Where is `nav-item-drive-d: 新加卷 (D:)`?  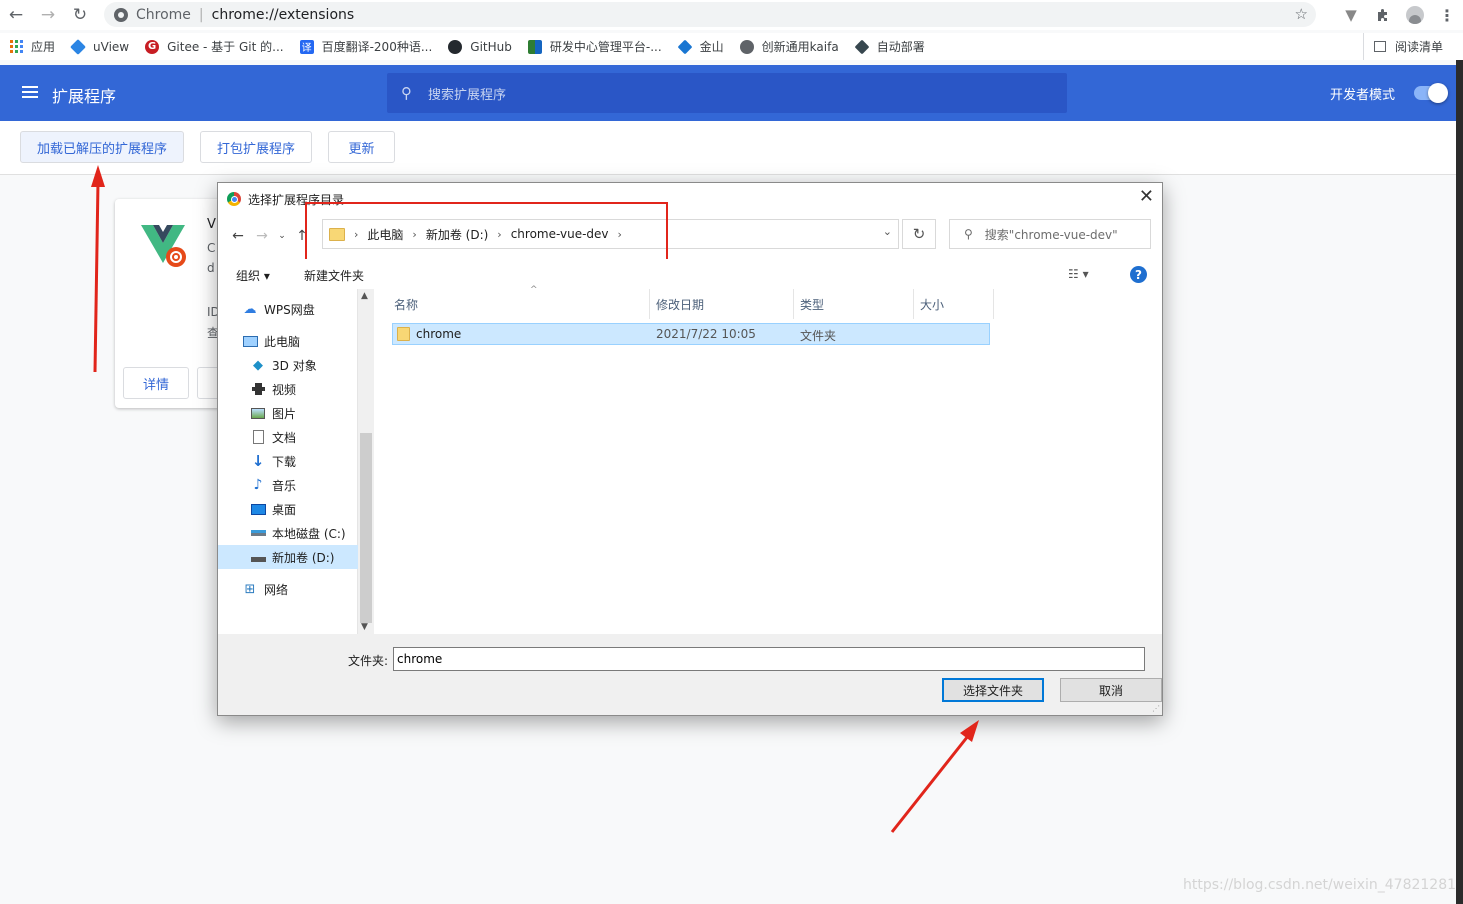 nav-item-drive-d: 新加卷 (D:) is located at coordinates (288, 557).